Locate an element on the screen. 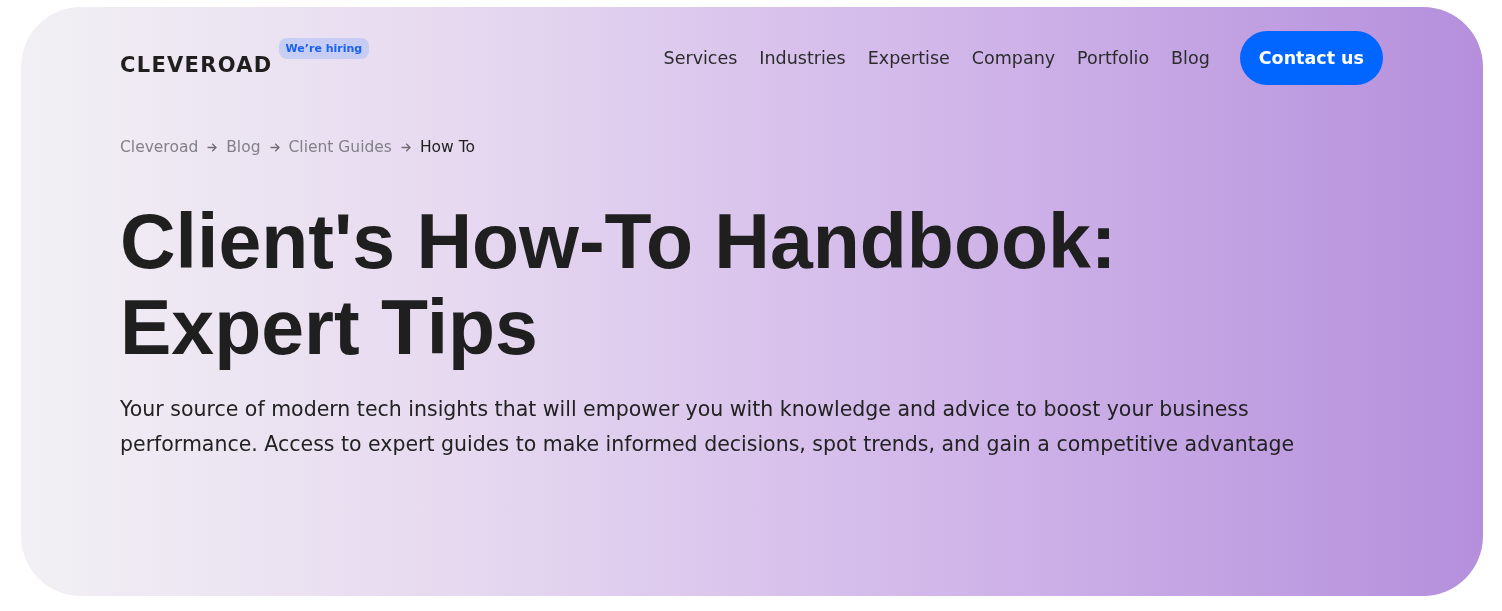 This screenshot has height=611, width=1502. nav-link: Company is located at coordinates (1013, 58).